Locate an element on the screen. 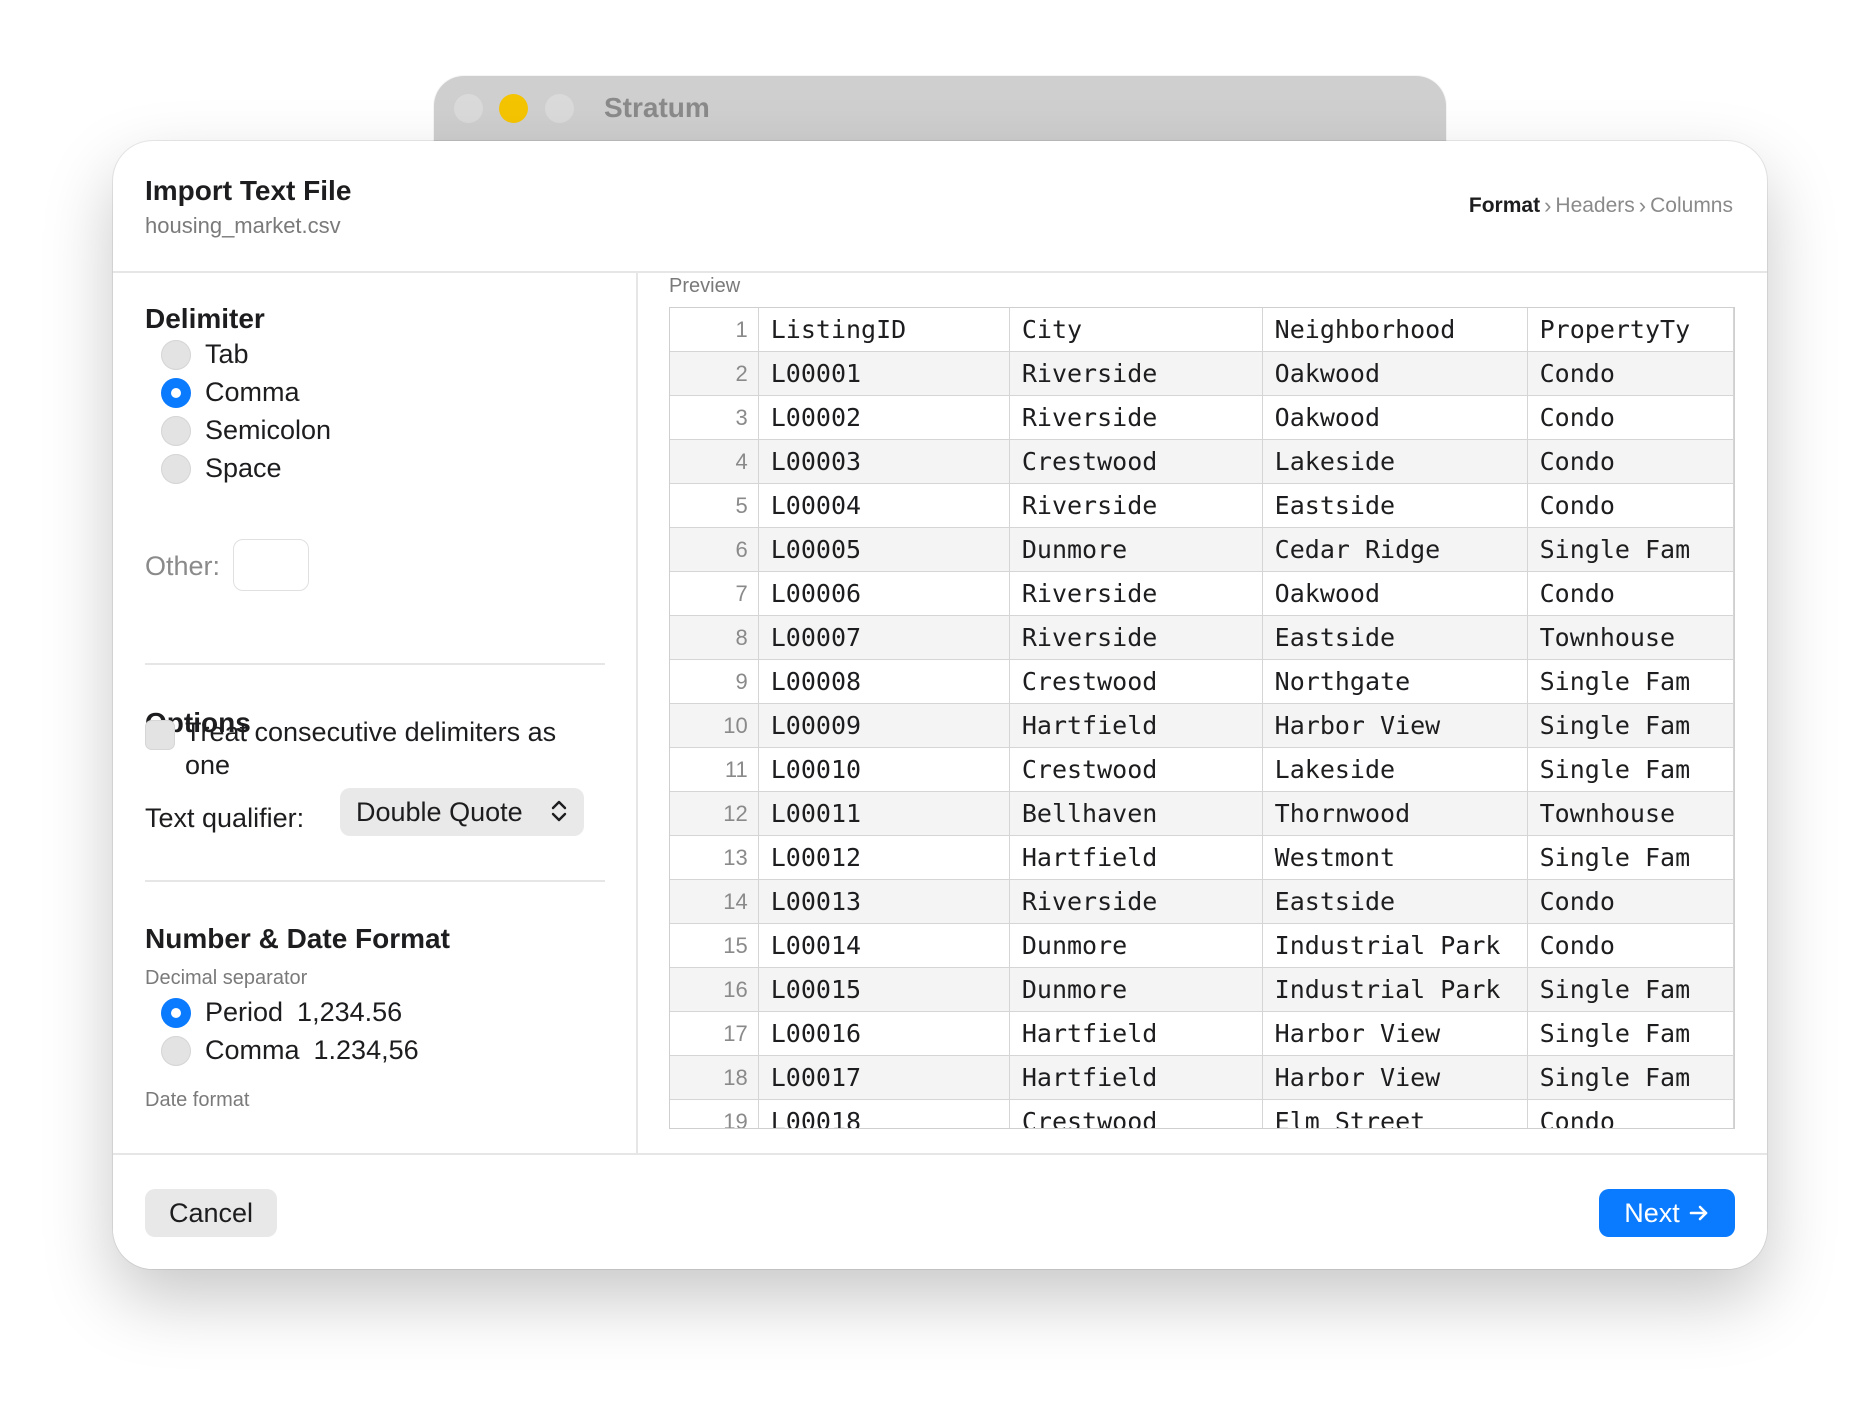  table-cell: Riverside is located at coordinates (1136, 505).